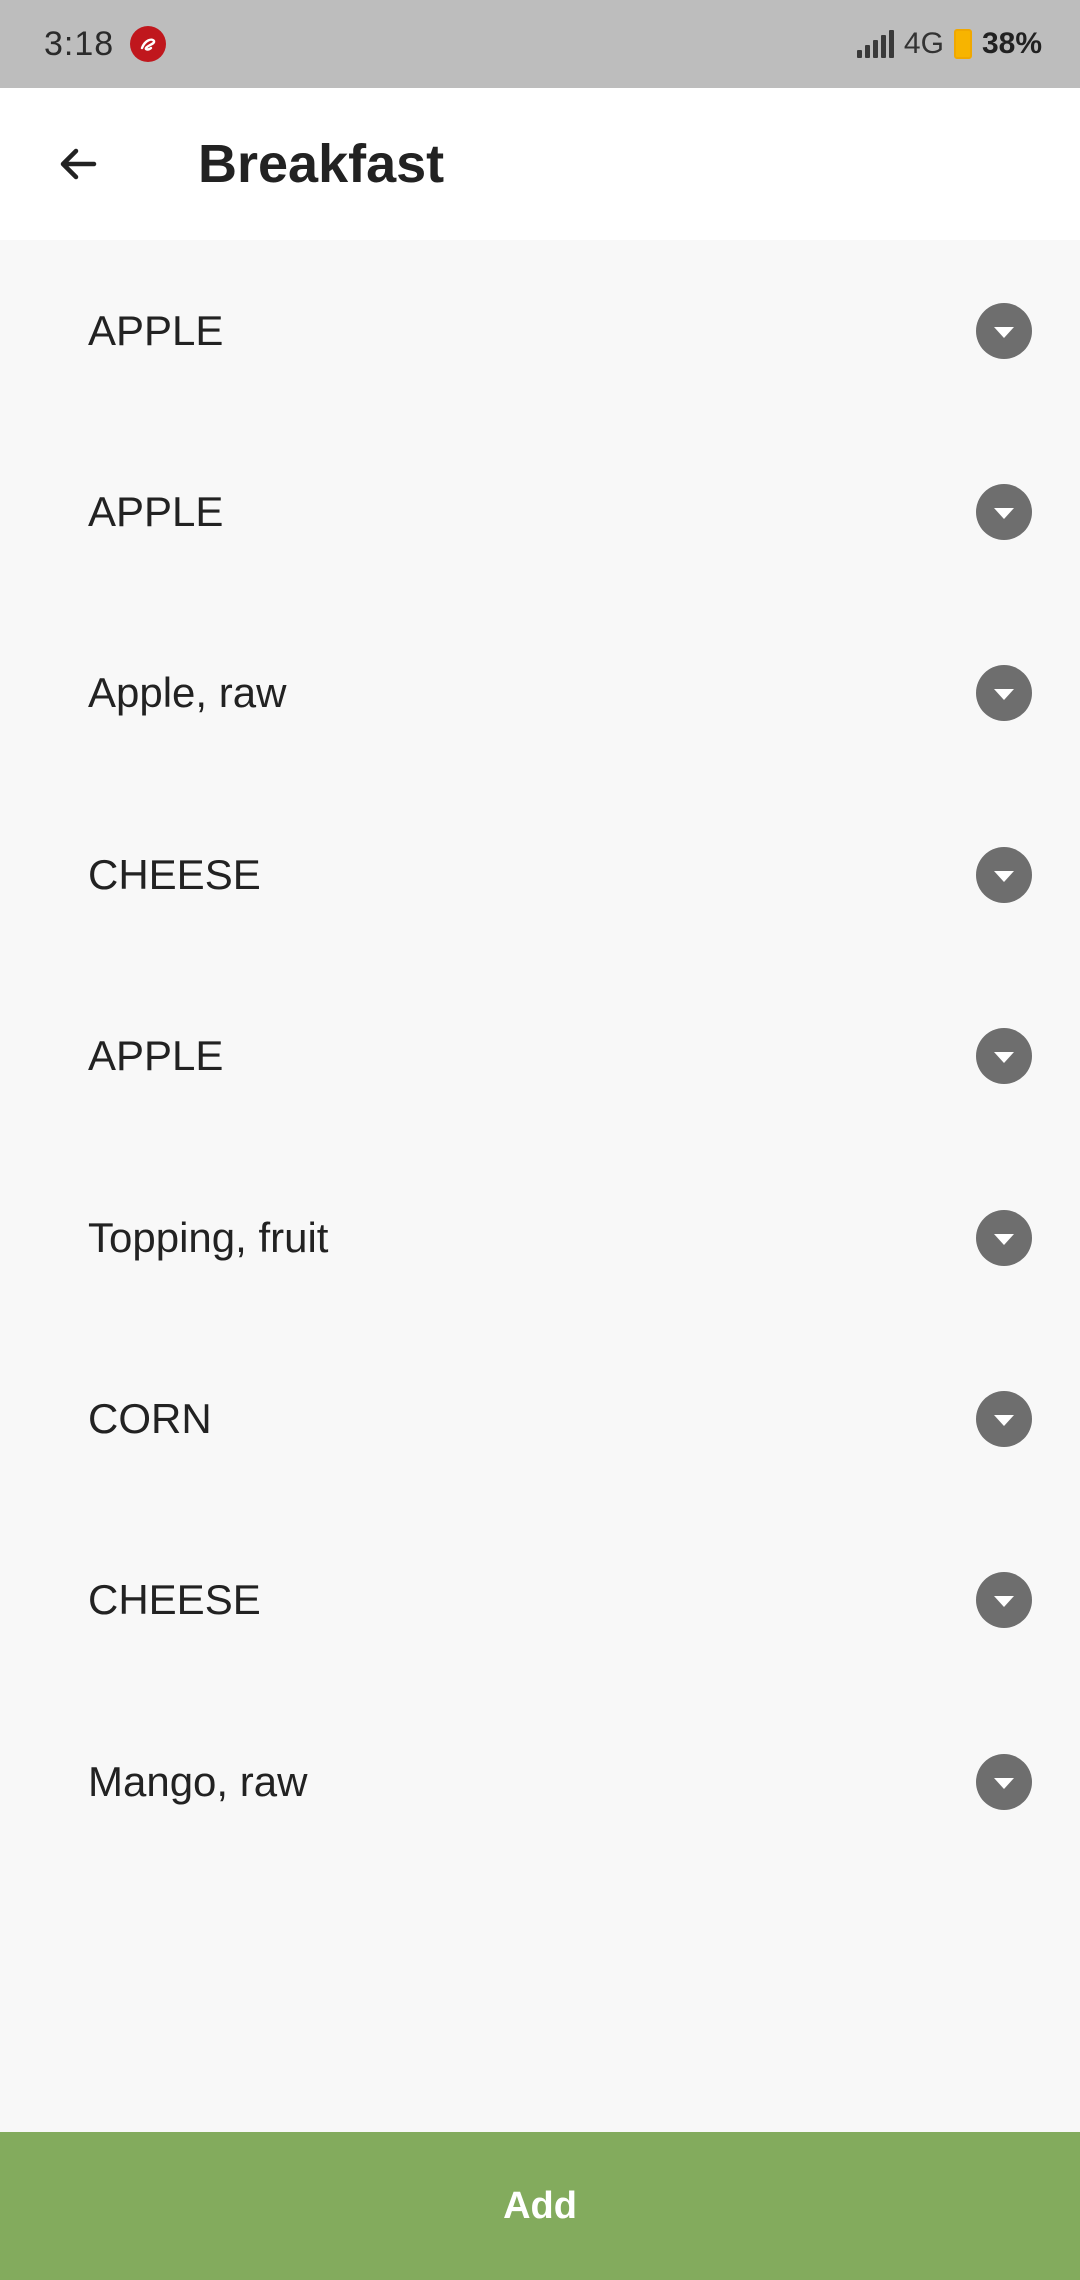 This screenshot has width=1080, height=2280. I want to click on battery-icon, so click(962, 44).